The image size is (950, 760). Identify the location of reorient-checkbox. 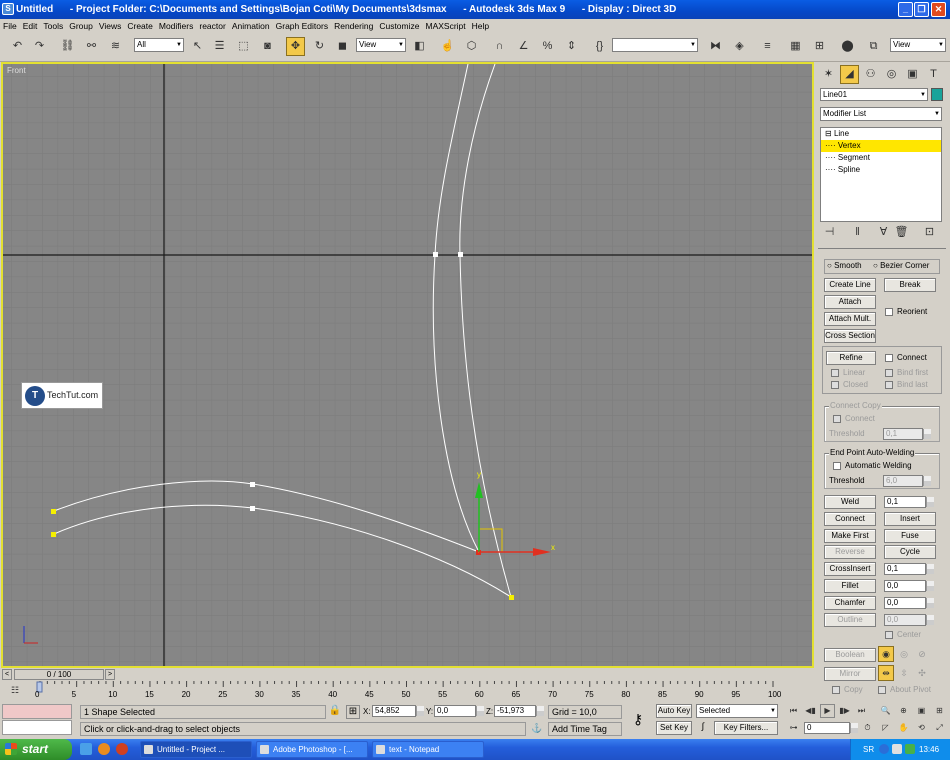
(889, 312).